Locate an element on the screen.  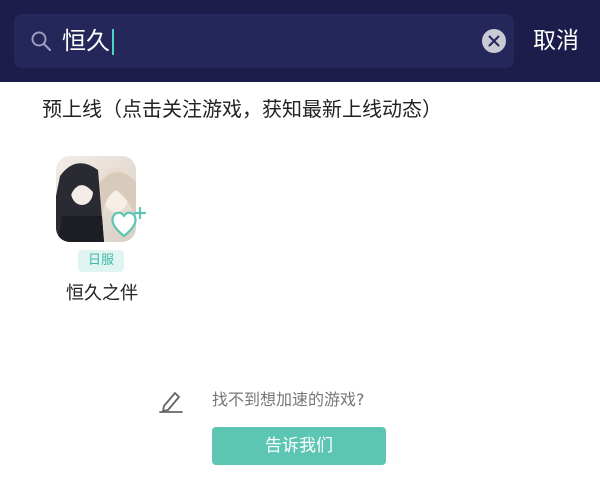
text-caret is located at coordinates (113, 42).